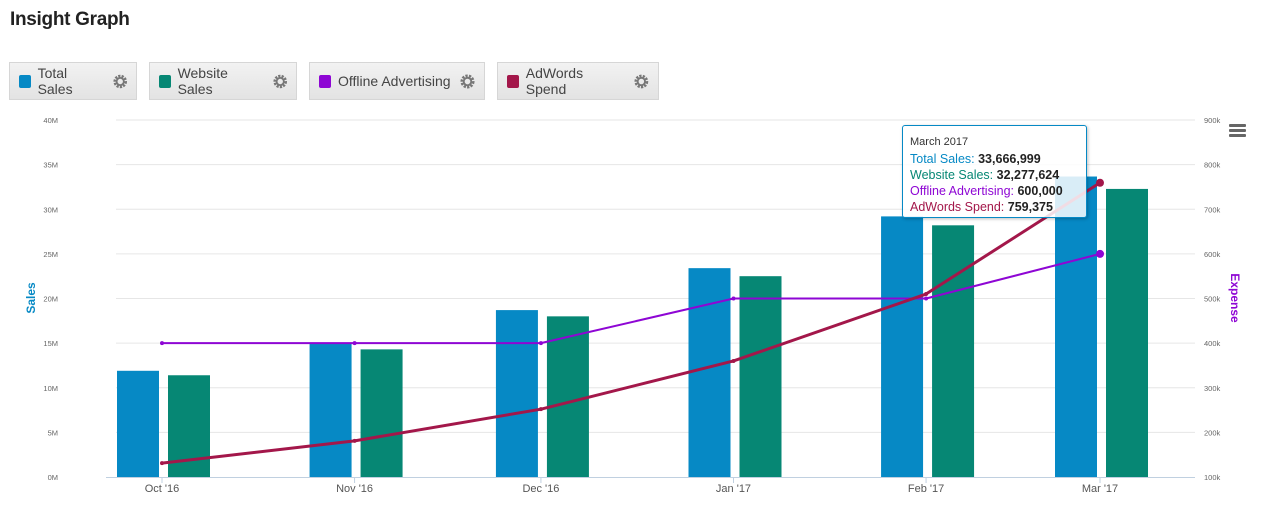 This screenshot has width=1263, height=517. What do you see at coordinates (513, 81) in the screenshot?
I see `adwords-spend-swatch` at bounding box center [513, 81].